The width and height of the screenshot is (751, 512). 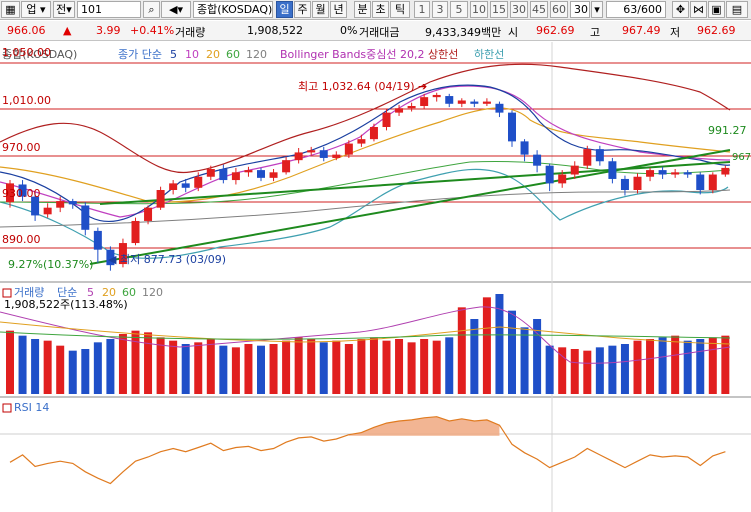 What do you see at coordinates (737, 9) in the screenshot?
I see `settings-icon: ▤` at bounding box center [737, 9].